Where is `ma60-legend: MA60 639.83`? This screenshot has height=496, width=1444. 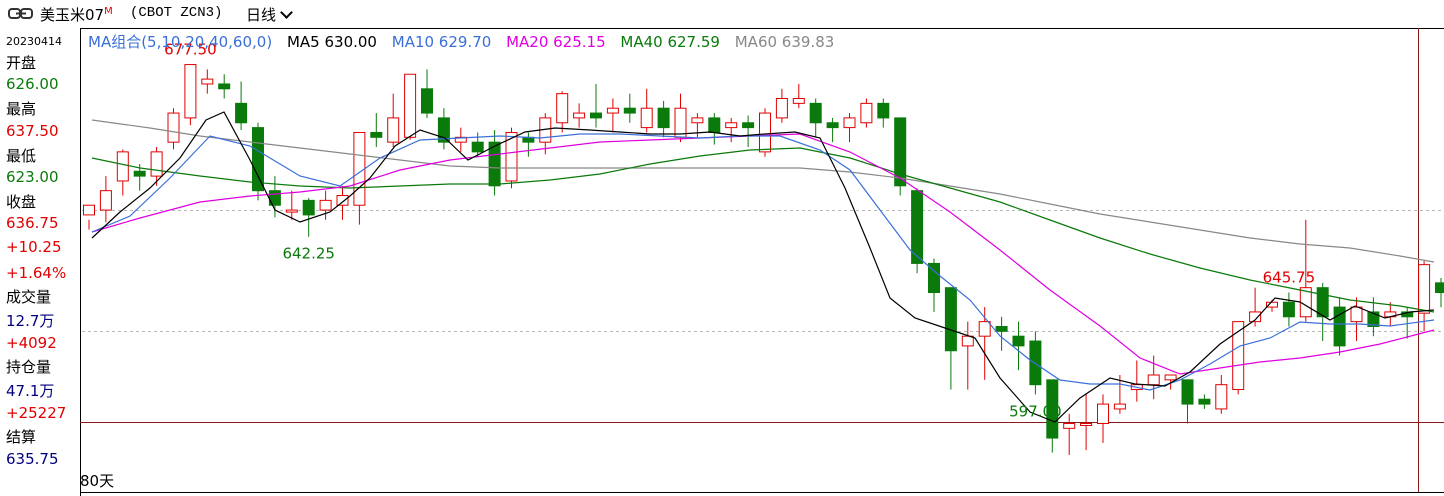 ma60-legend: MA60 639.83 is located at coordinates (784, 42).